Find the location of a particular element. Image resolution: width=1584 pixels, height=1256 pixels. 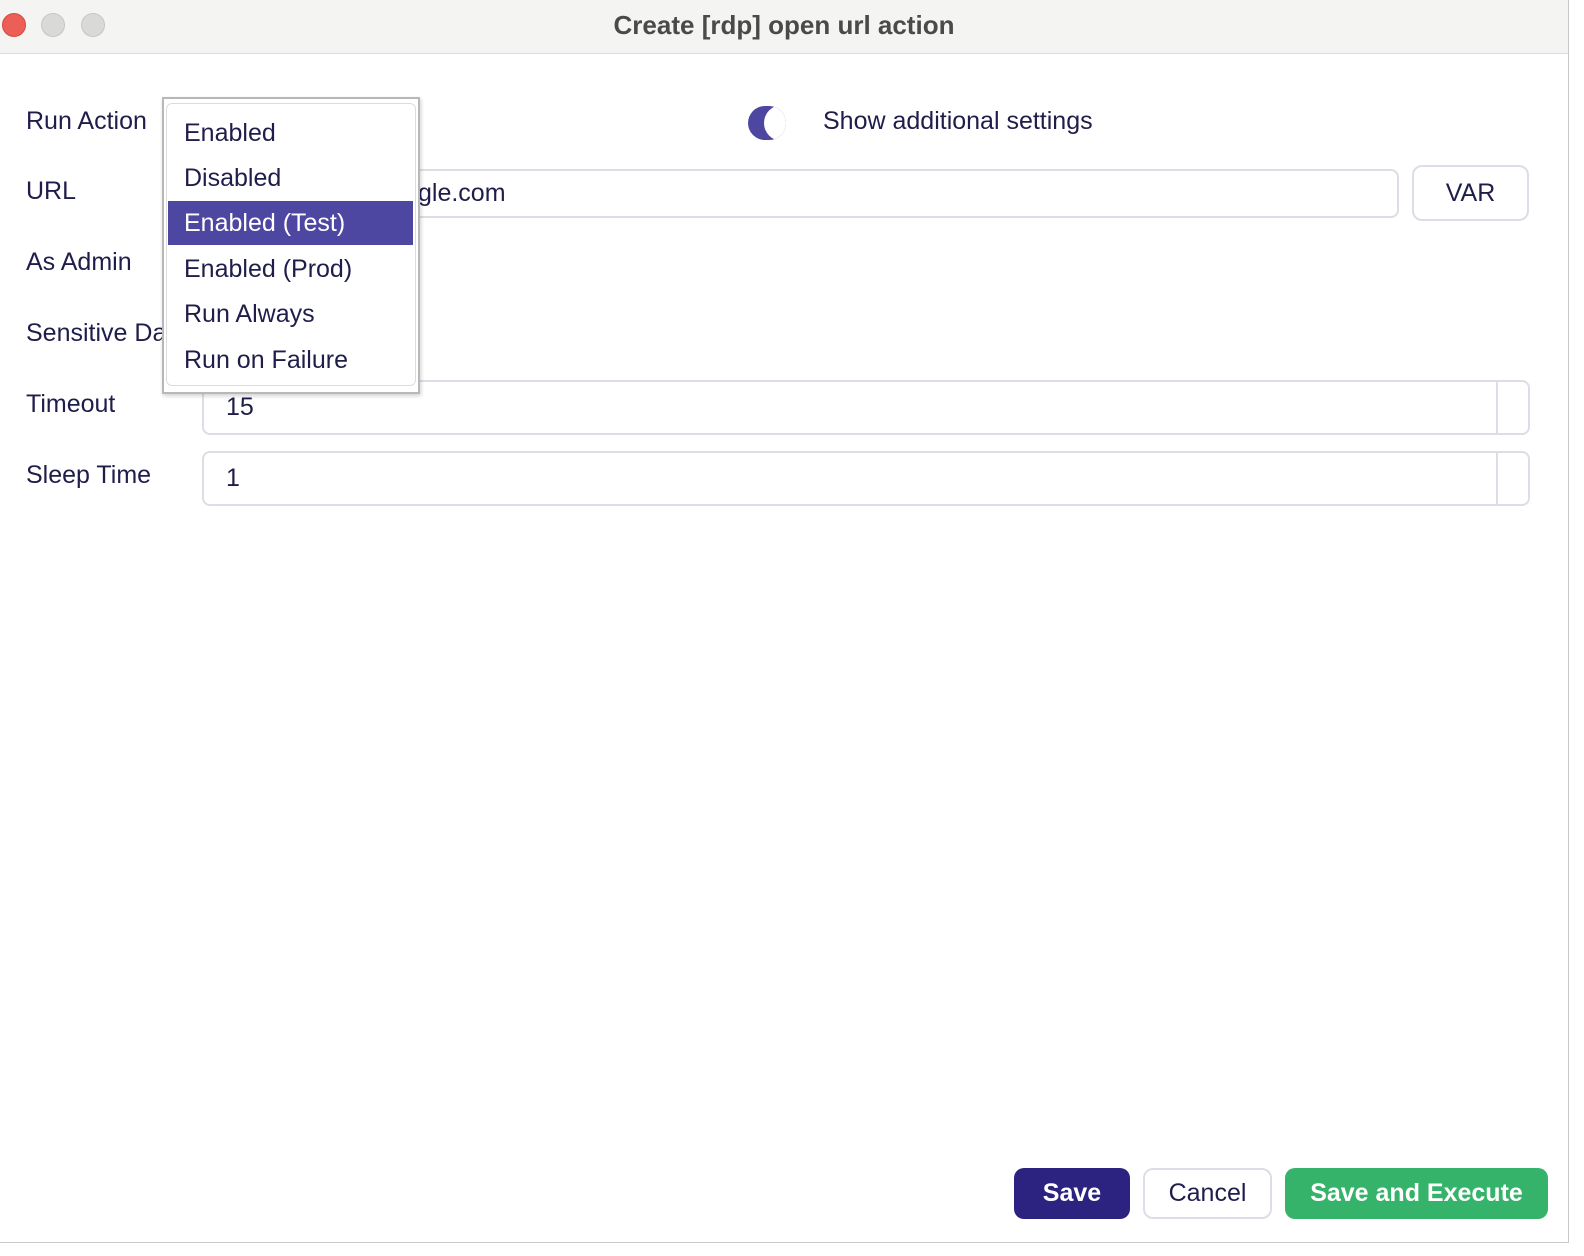

sleep-time-input-value: 1 is located at coordinates (233, 478).